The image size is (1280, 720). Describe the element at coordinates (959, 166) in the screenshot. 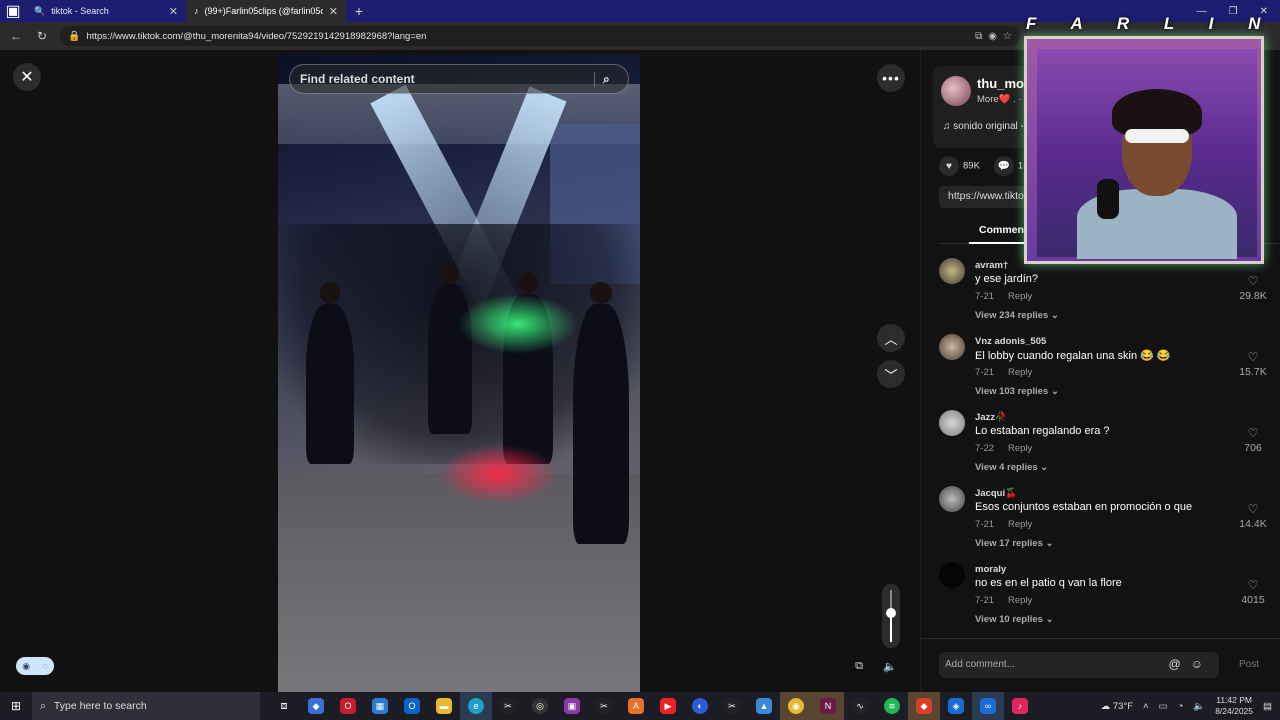

I see `like-stat: ♥ 89K` at that location.